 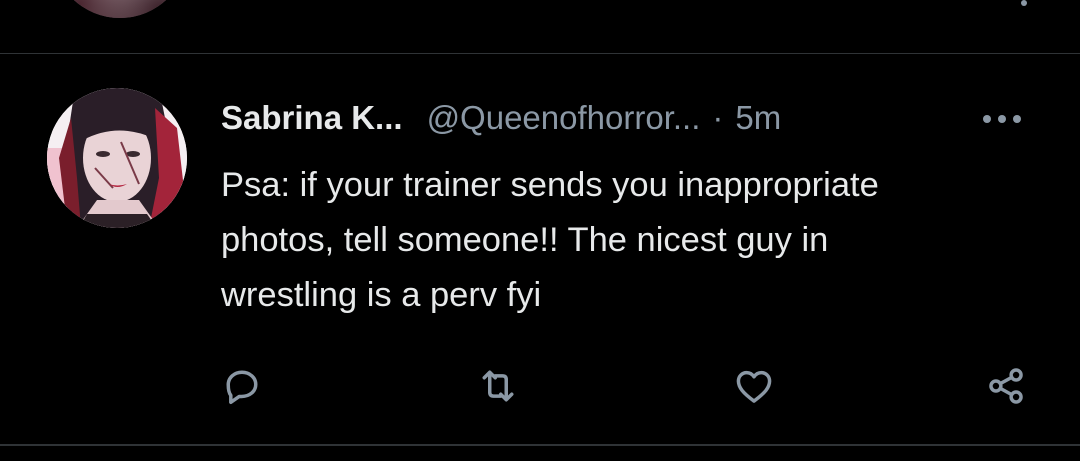 I want to click on heart-icon, so click(x=754, y=386).